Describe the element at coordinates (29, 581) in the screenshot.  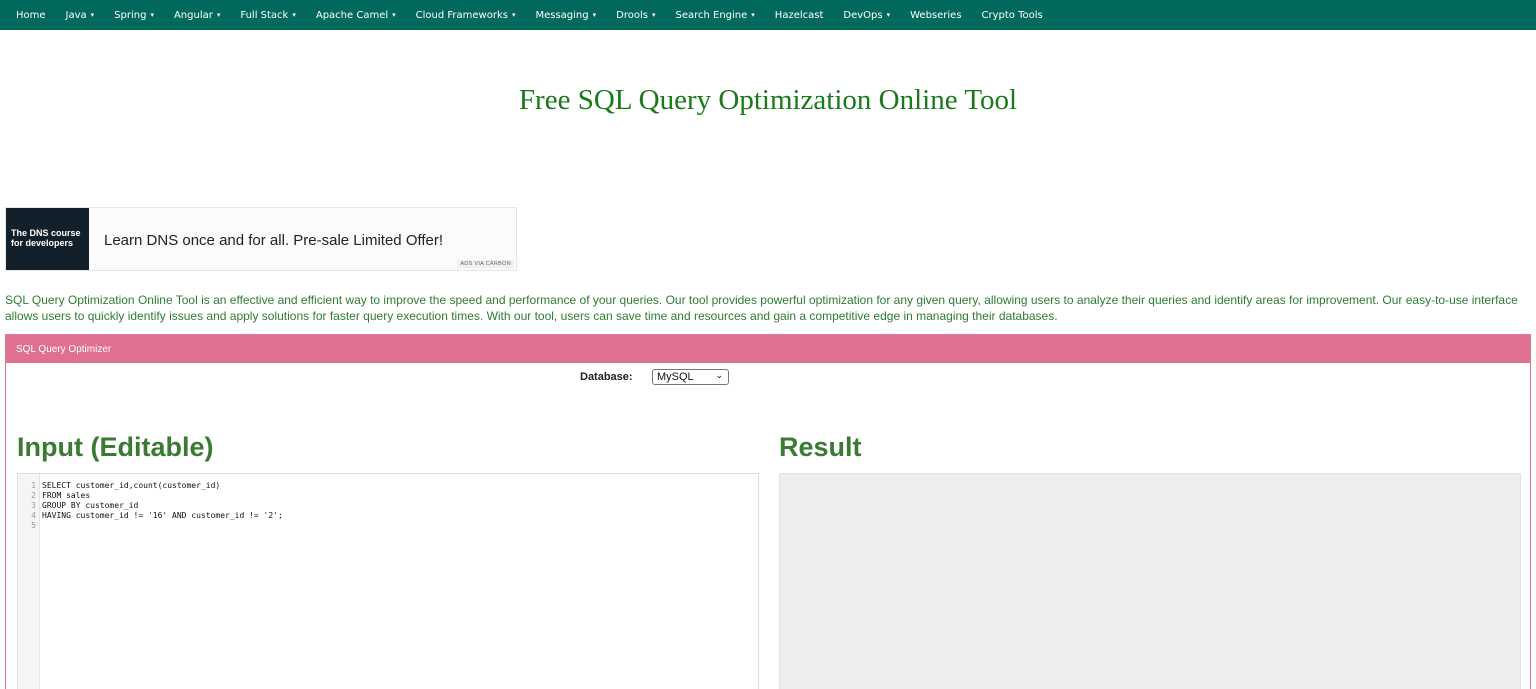
I see `line-number-gutter: 12345` at that location.